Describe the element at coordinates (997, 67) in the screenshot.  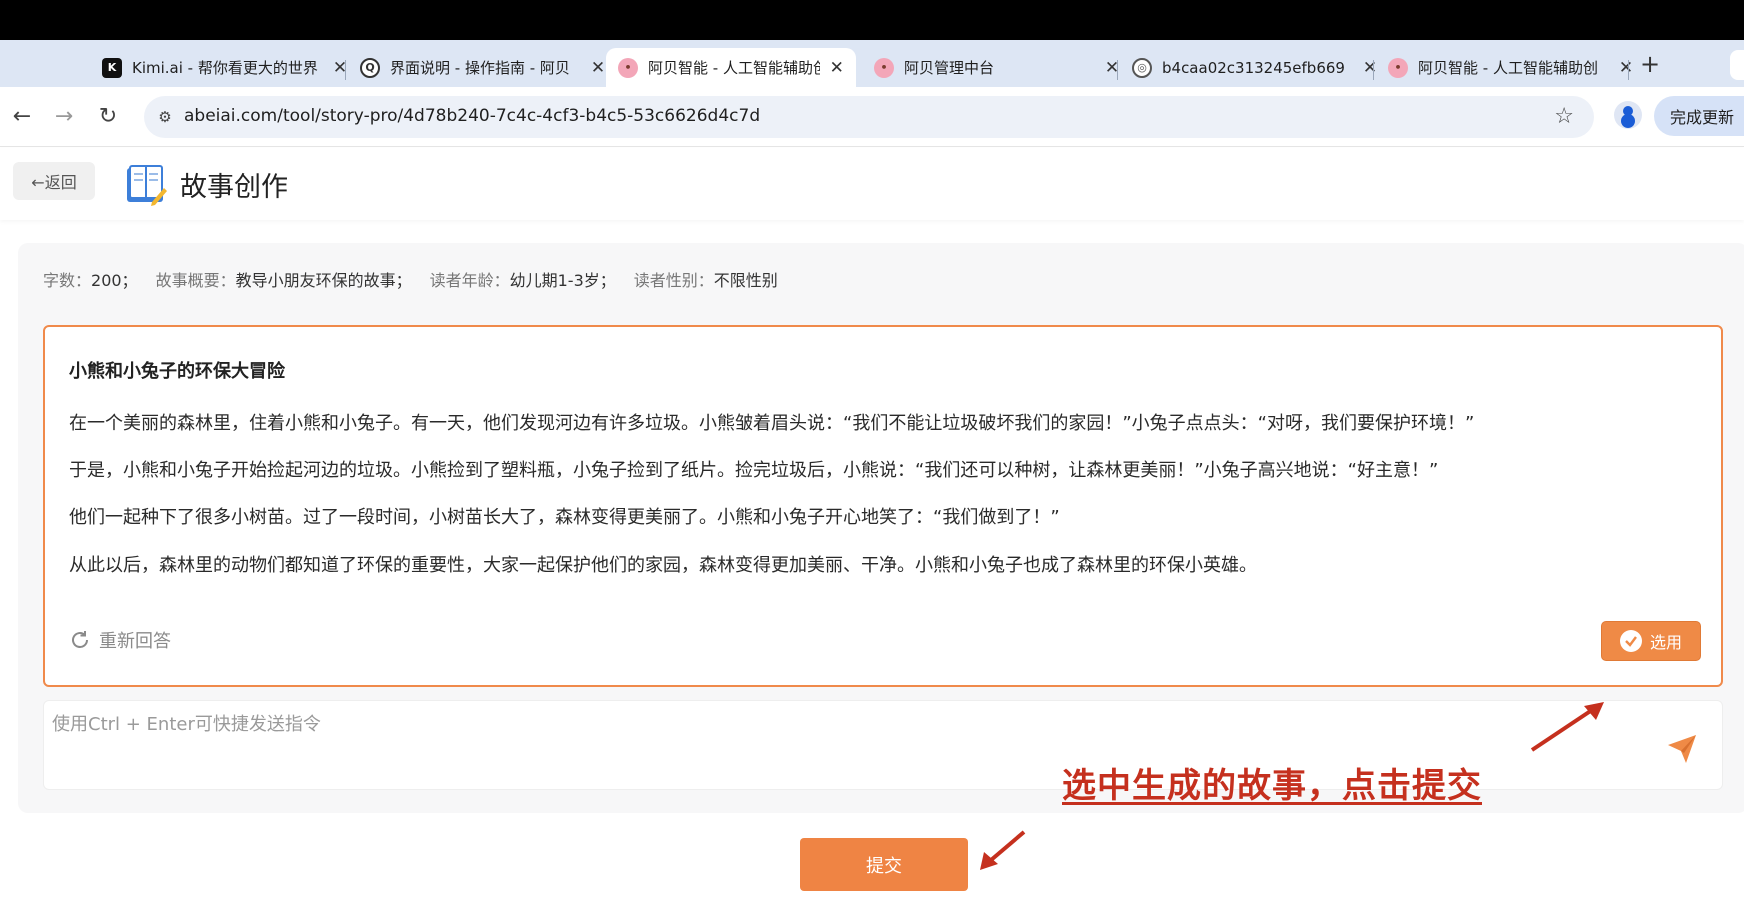
I see `tab-abei-admin: • 阿贝管理中台 ✕` at that location.